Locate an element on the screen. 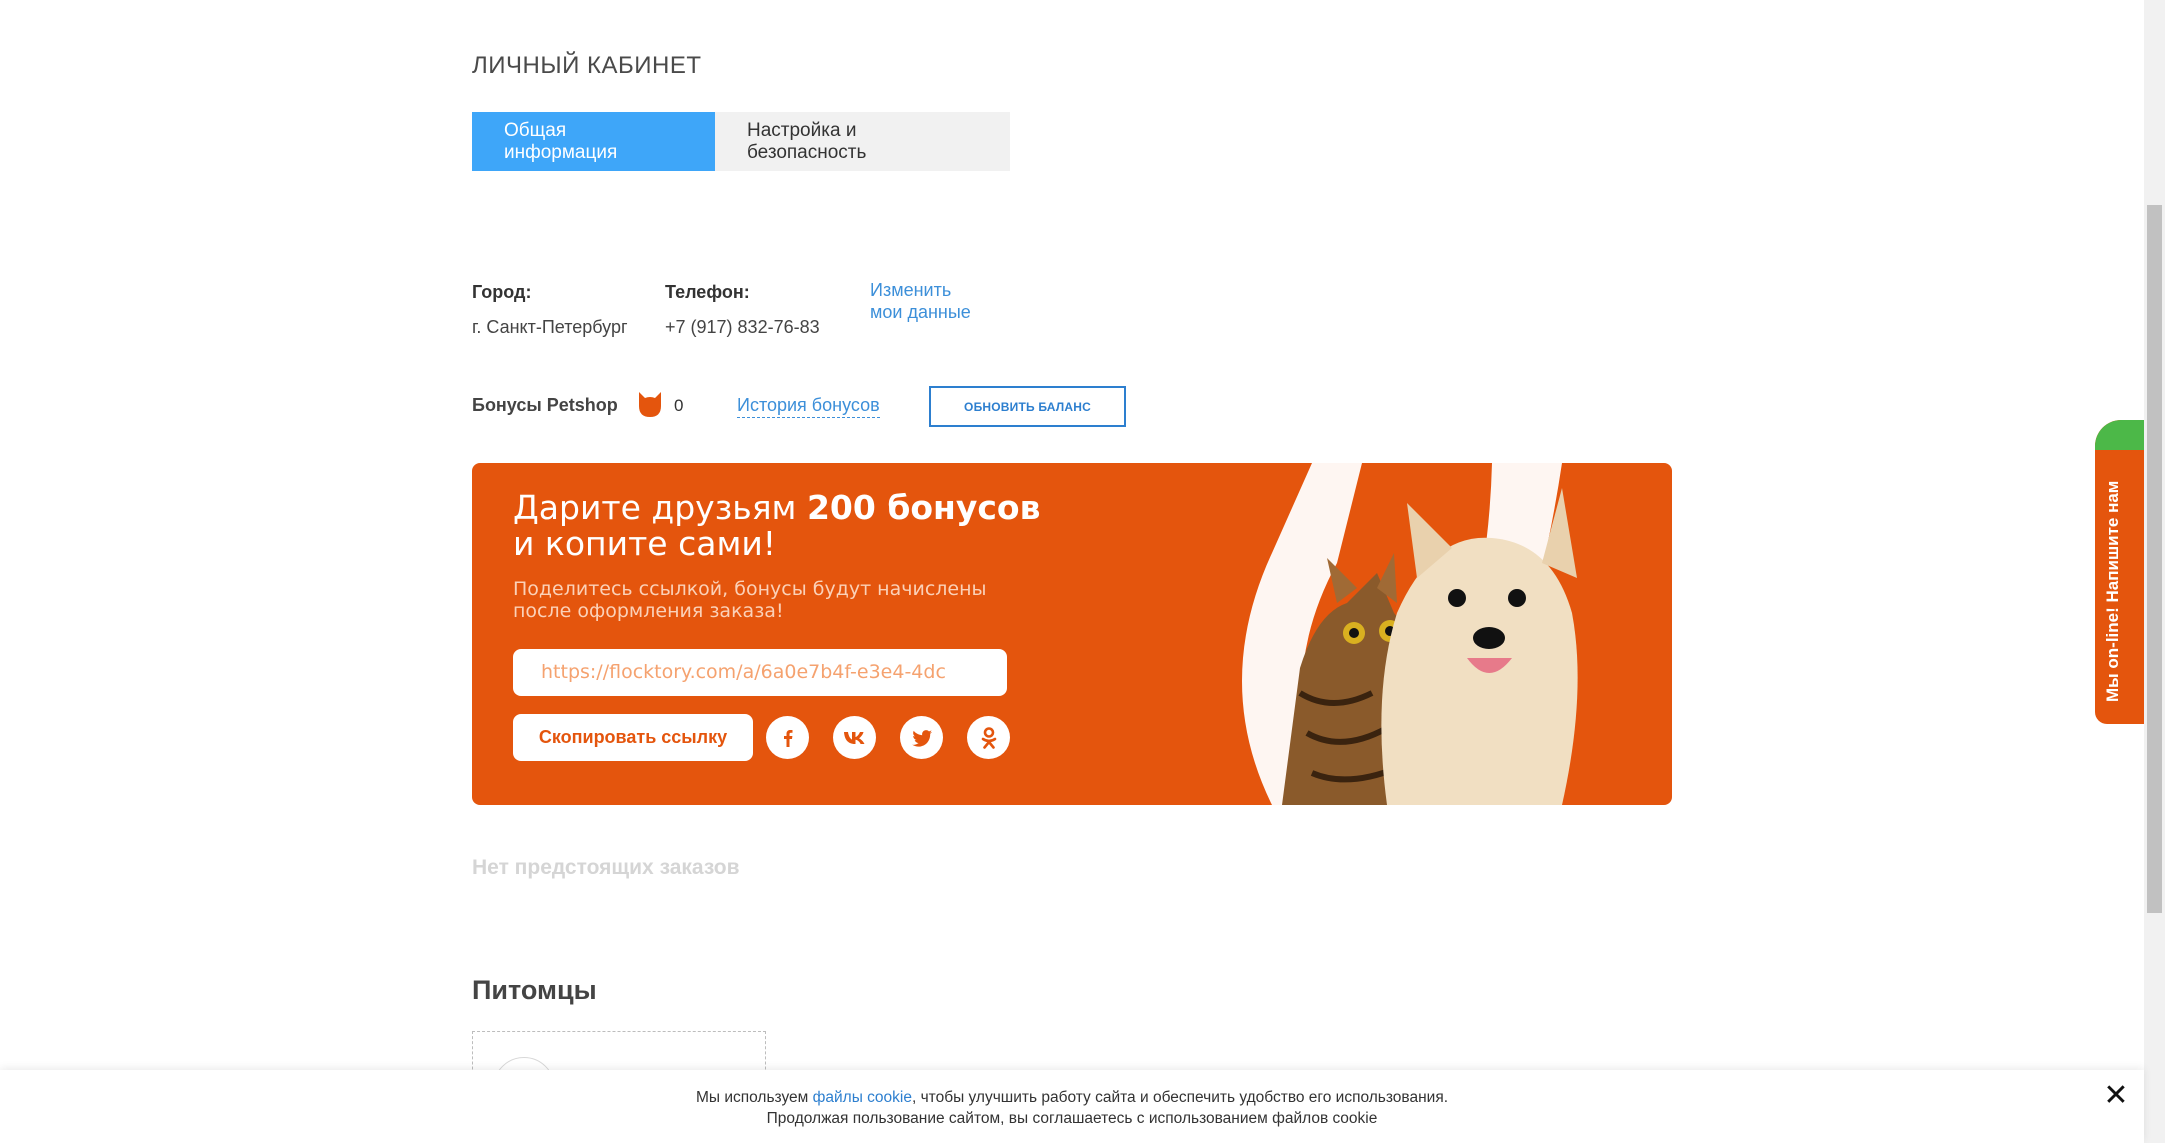 This screenshot has width=2165, height=1143. bonus-label: Бонусы Petshop is located at coordinates (545, 405).